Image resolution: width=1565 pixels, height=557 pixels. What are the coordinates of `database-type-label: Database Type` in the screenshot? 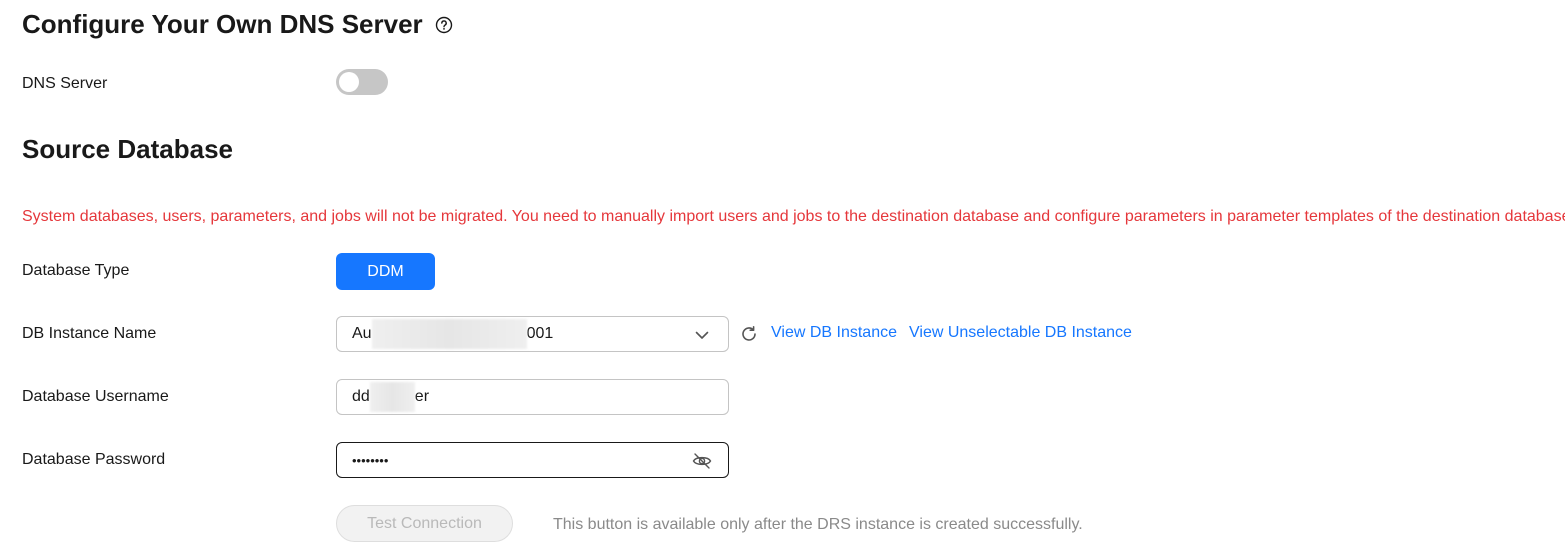 It's located at (76, 270).